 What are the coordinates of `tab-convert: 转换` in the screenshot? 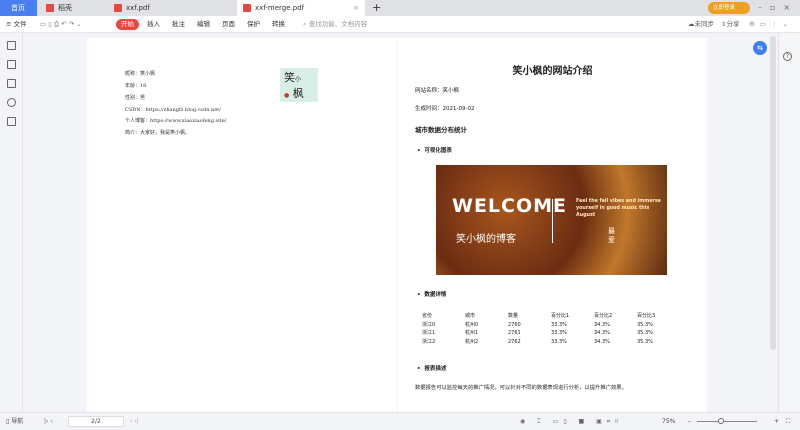 It's located at (278, 24).